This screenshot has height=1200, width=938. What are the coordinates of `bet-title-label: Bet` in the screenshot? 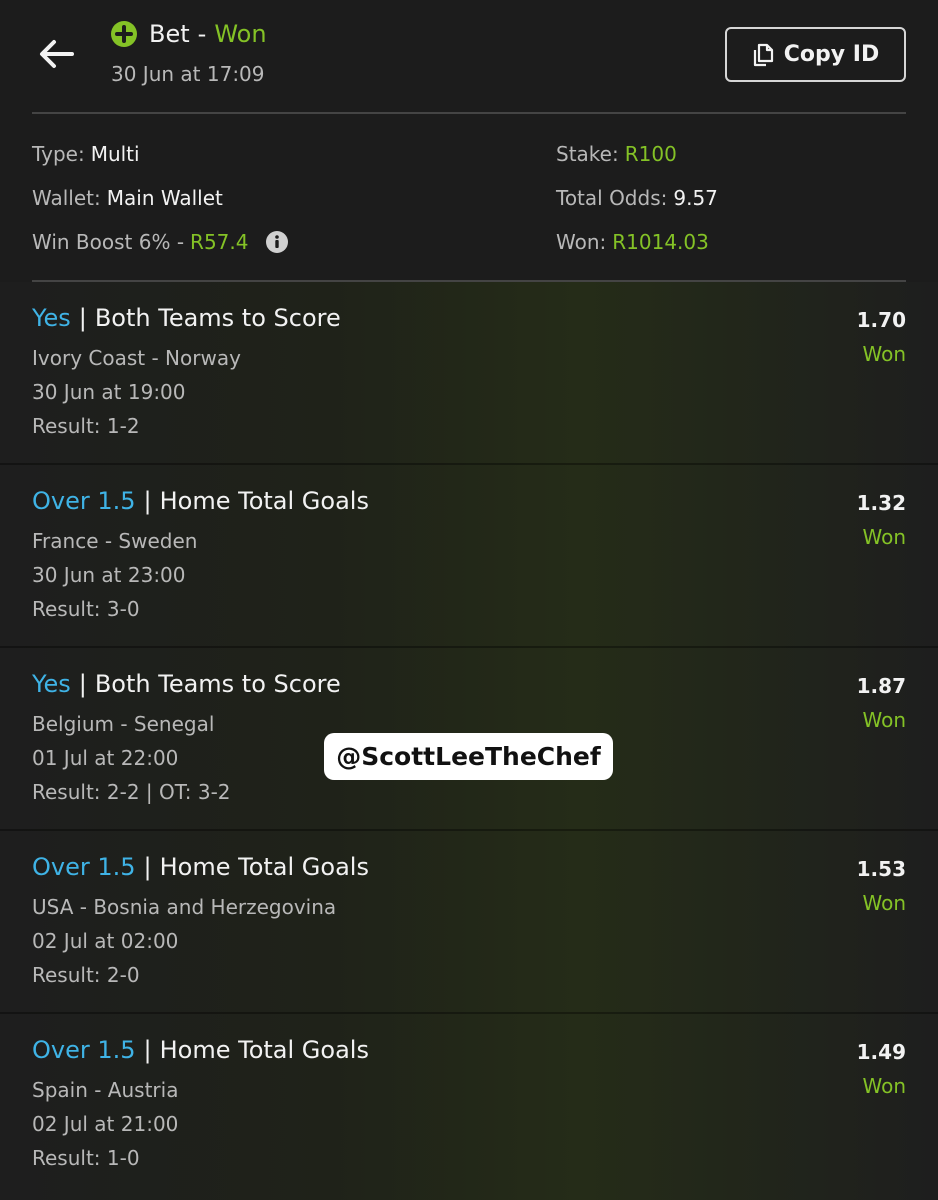 It's located at (169, 34).